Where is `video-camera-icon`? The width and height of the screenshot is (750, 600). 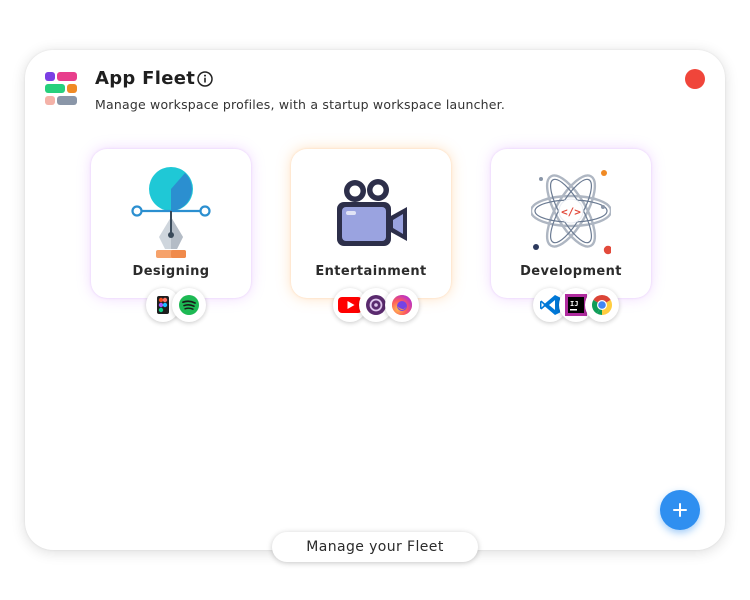
video-camera-icon is located at coordinates (372, 212).